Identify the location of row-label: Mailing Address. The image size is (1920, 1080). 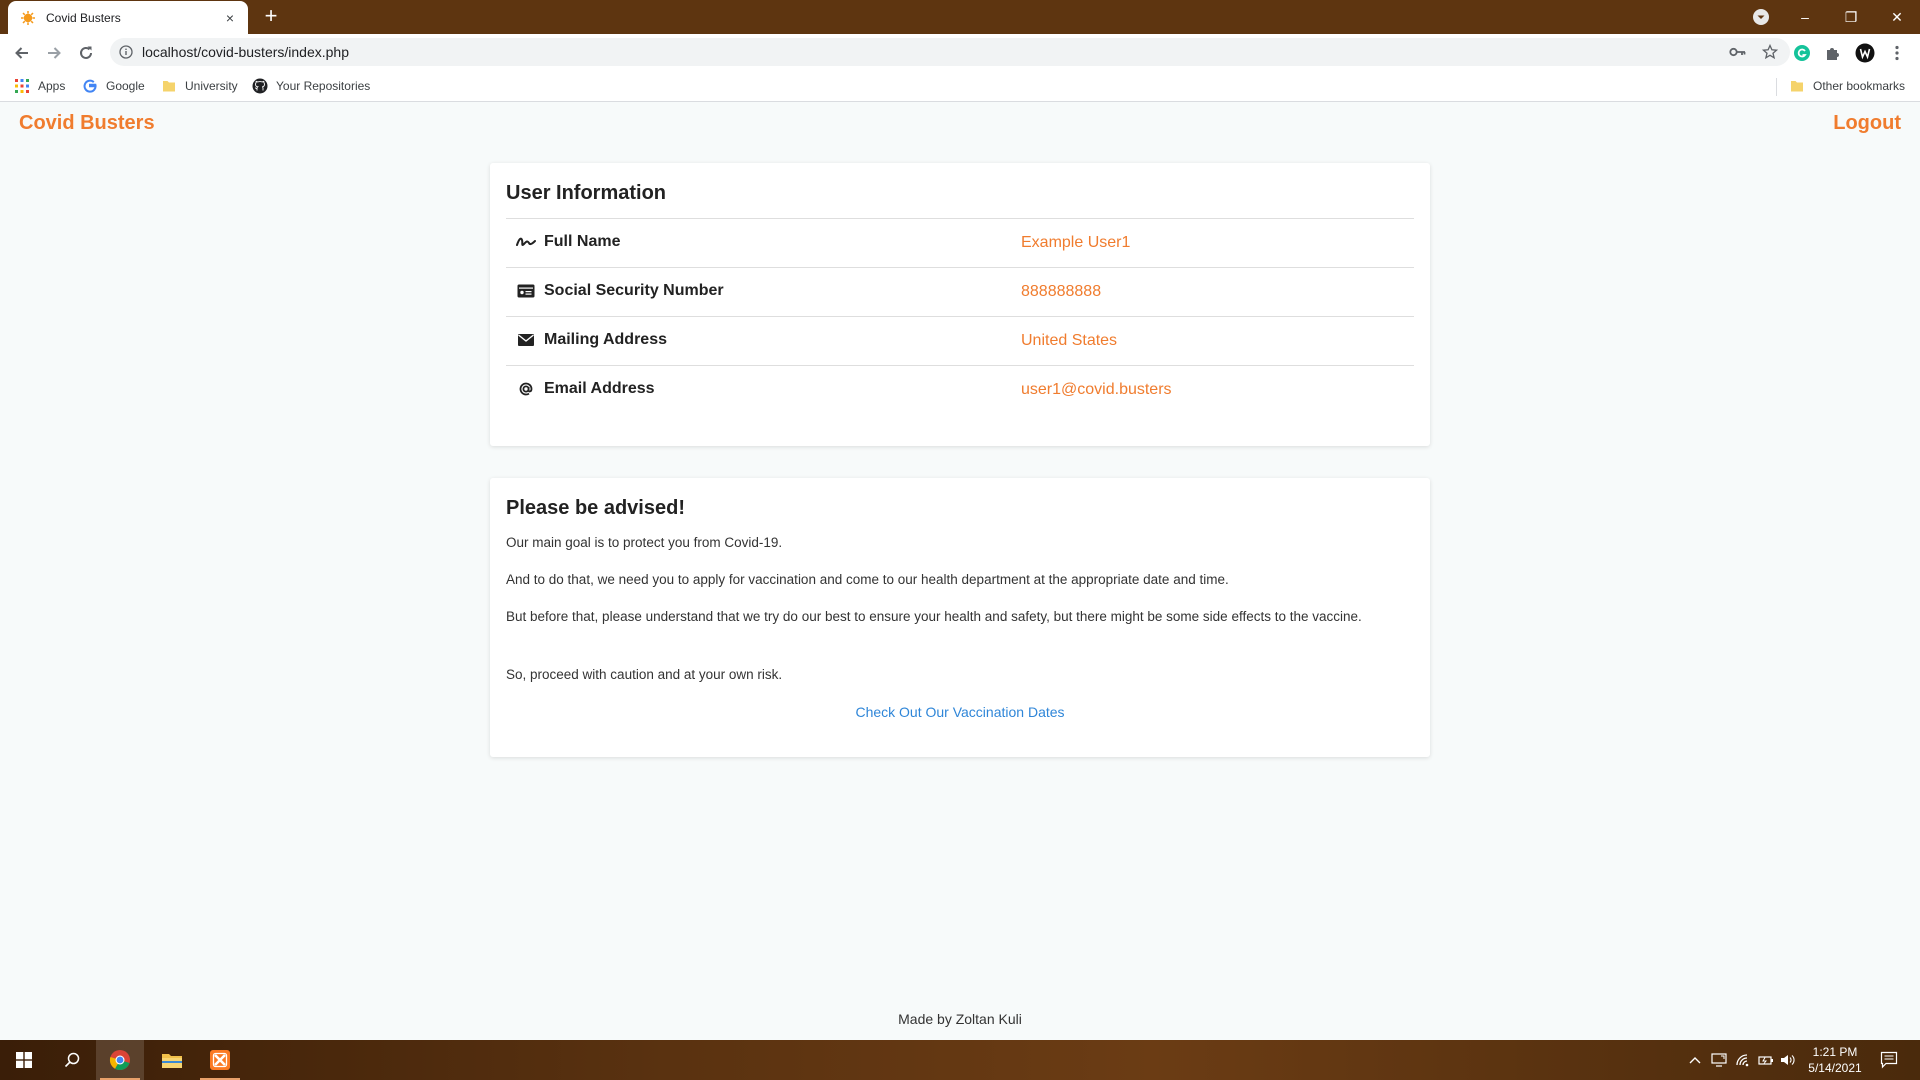
(591, 340).